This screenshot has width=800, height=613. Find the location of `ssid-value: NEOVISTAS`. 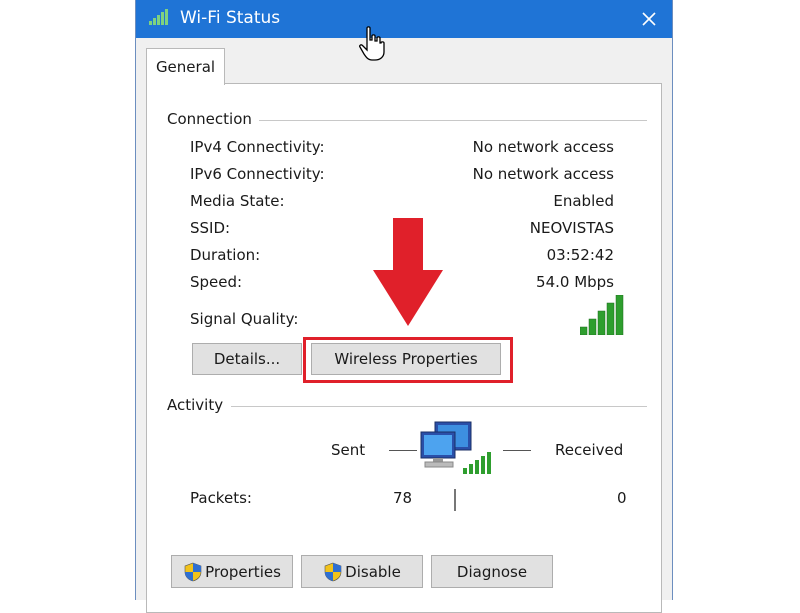

ssid-value: NEOVISTAS is located at coordinates (571, 228).